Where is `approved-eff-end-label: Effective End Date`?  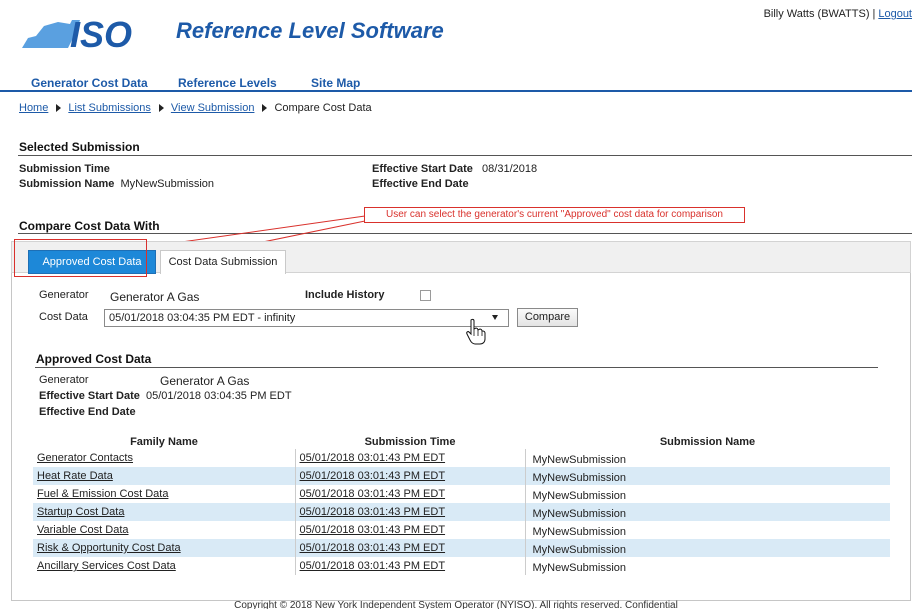 approved-eff-end-label: Effective End Date is located at coordinates (87, 412).